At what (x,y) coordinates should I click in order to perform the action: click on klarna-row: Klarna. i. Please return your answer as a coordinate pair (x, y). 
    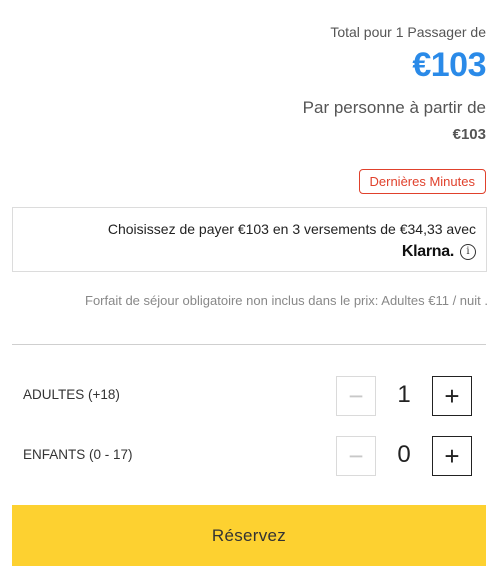
    Looking at the image, I should click on (439, 252).